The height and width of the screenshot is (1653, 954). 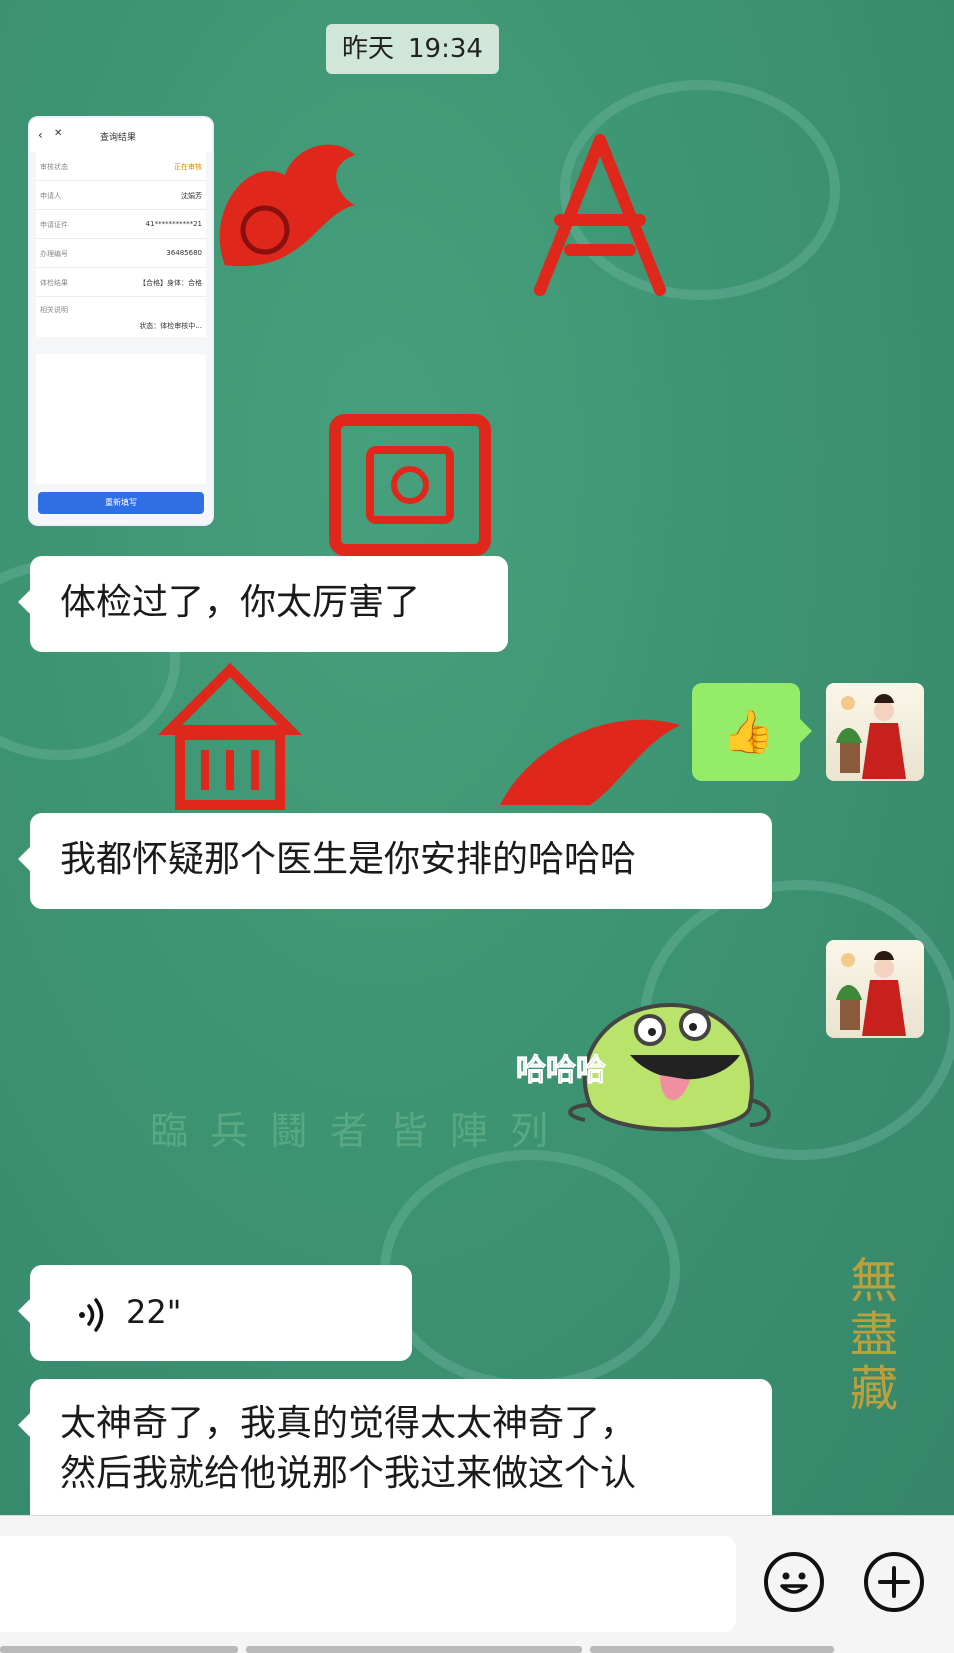 I want to click on screenshot-row: 办理编号 36485680, so click(x=121, y=253).